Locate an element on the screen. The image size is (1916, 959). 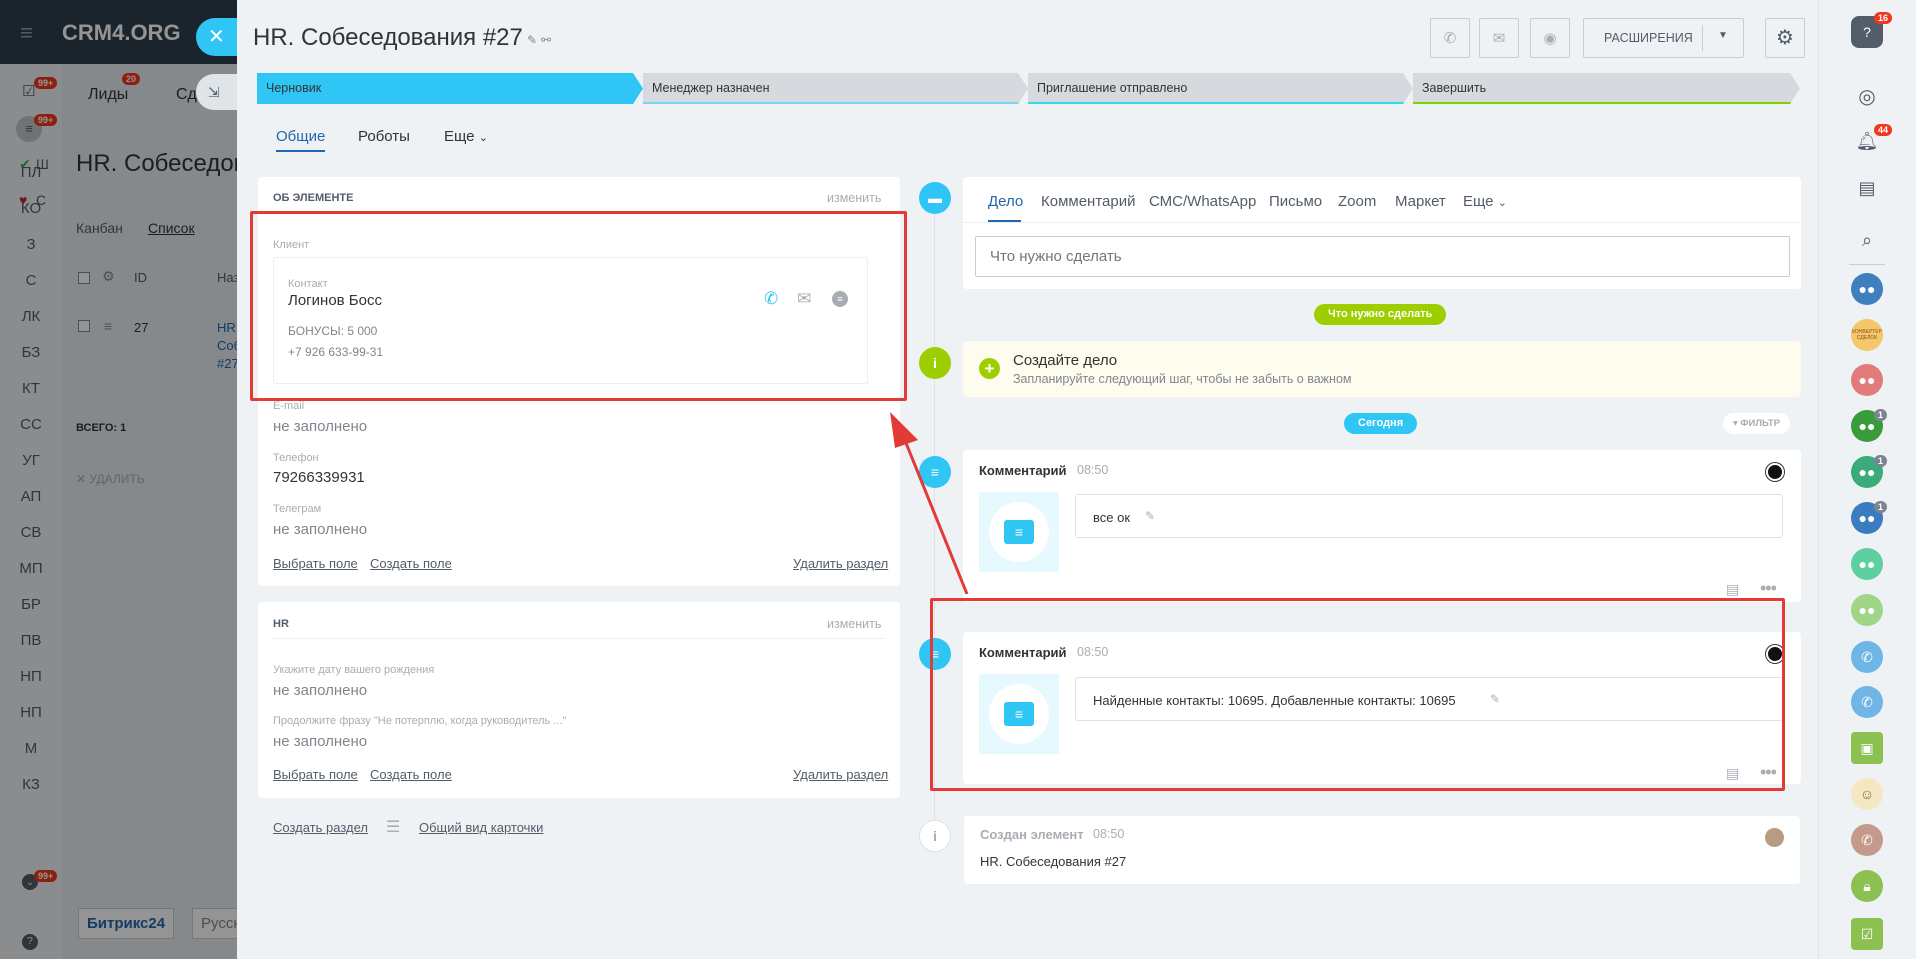
stage-label: Завершить is located at coordinates (1454, 88).